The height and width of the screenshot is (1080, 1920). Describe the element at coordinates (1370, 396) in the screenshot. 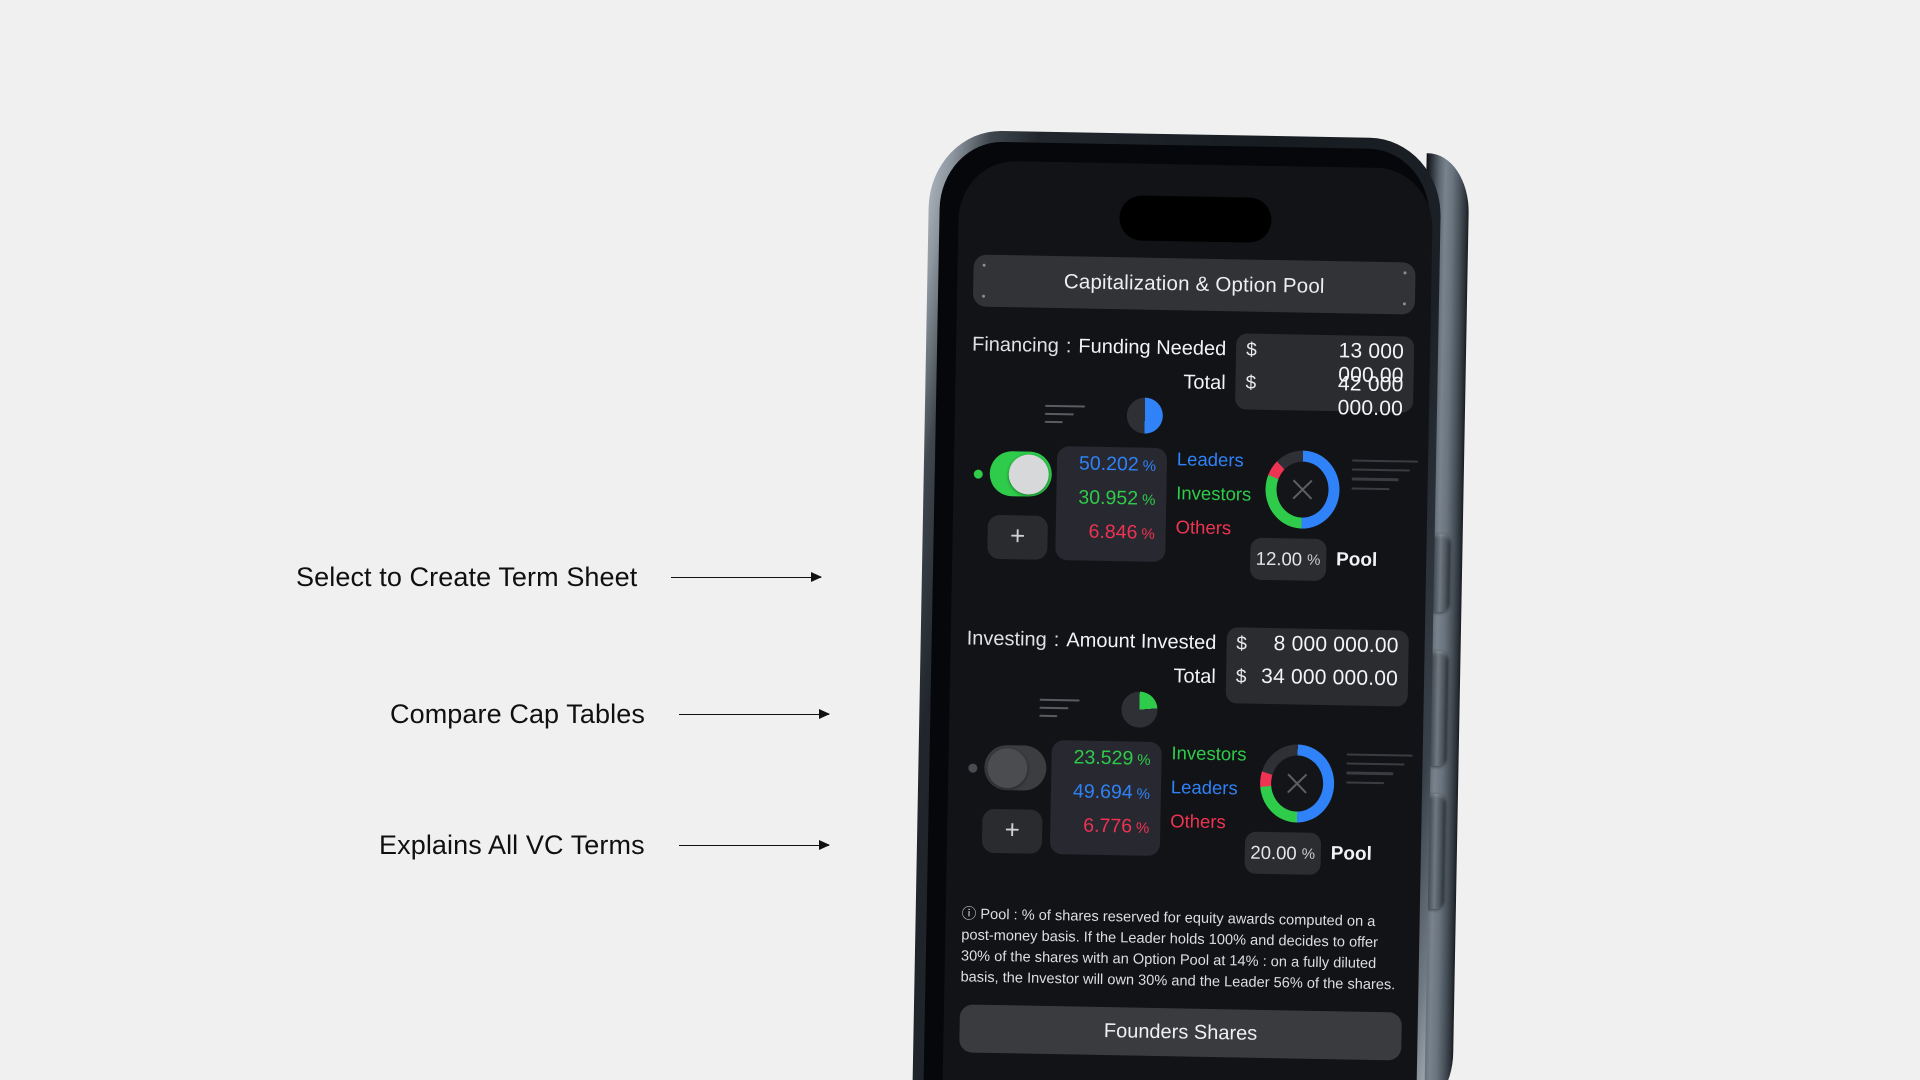

I see `financing-total-value: 42 000 000.00` at that location.